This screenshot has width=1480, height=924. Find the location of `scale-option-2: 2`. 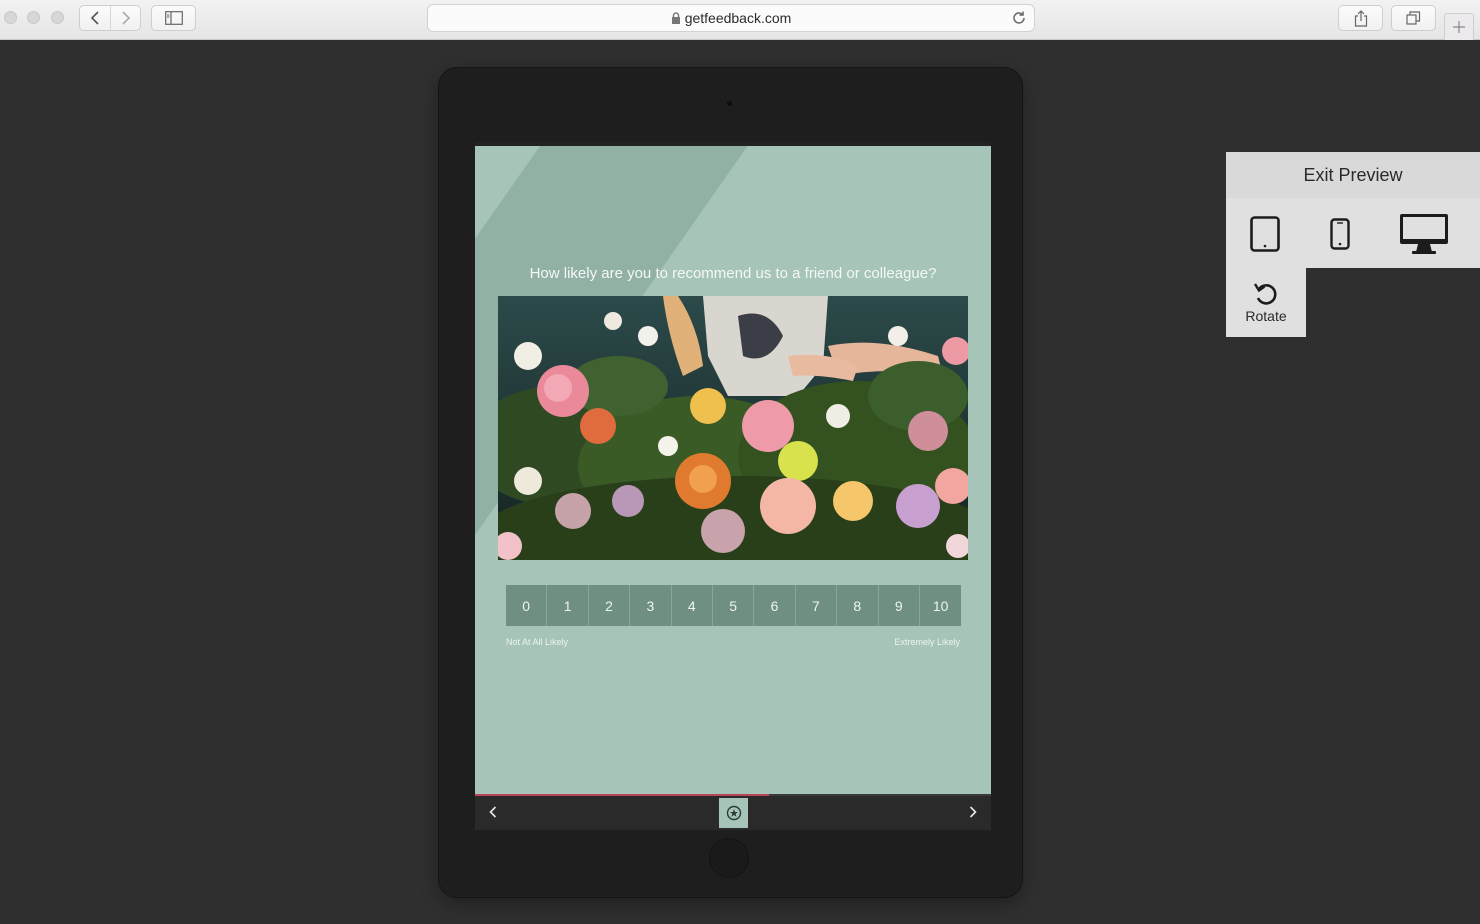

scale-option-2: 2 is located at coordinates (609, 605).